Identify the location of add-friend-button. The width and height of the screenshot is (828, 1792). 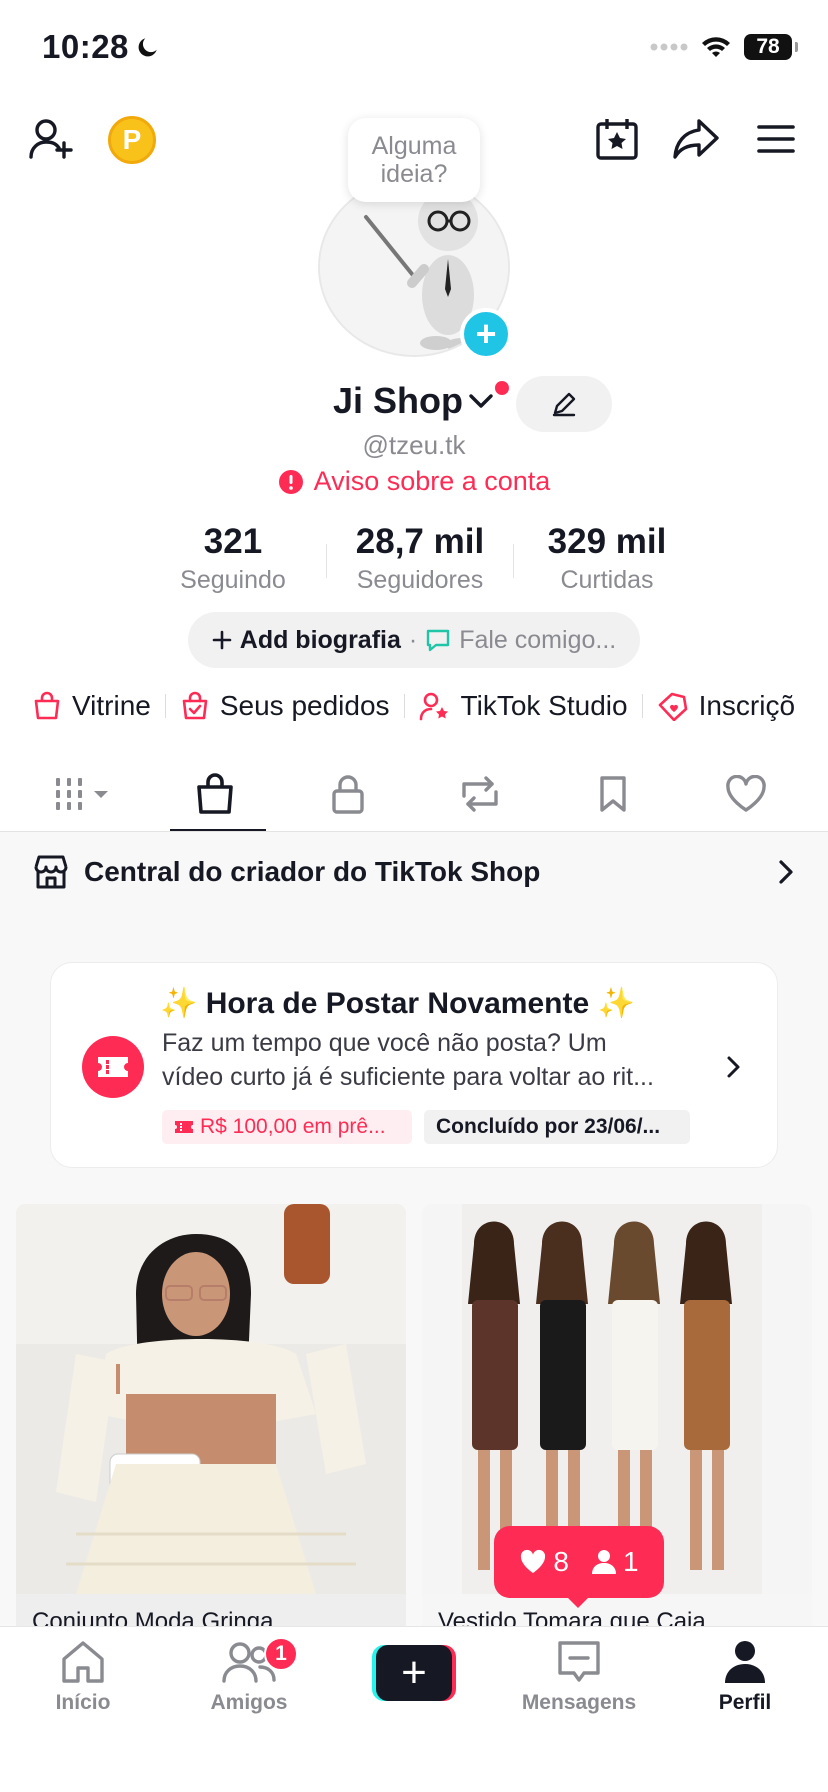
(51, 139).